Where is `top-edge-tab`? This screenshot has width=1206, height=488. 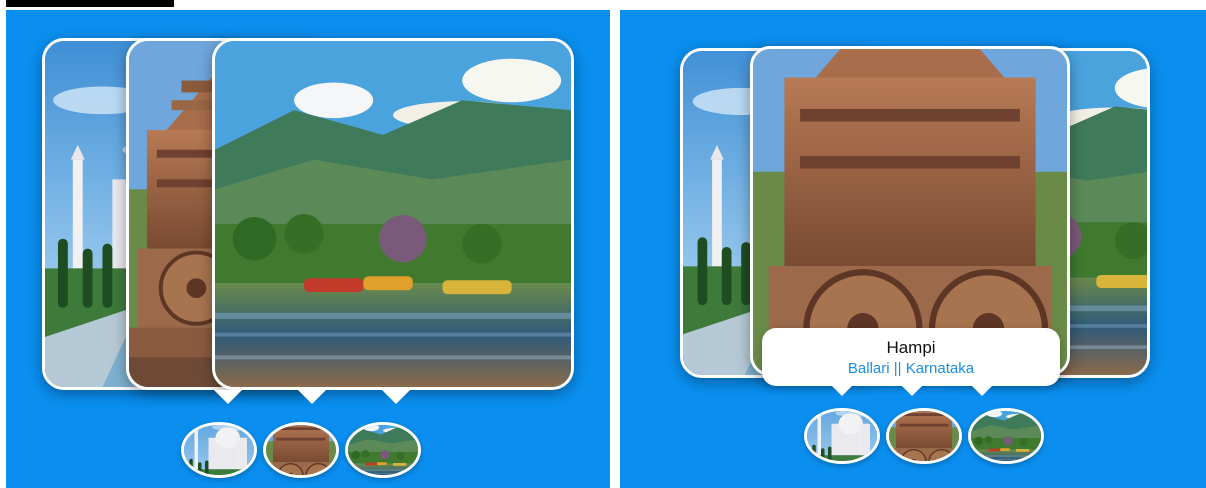 top-edge-tab is located at coordinates (90, 3).